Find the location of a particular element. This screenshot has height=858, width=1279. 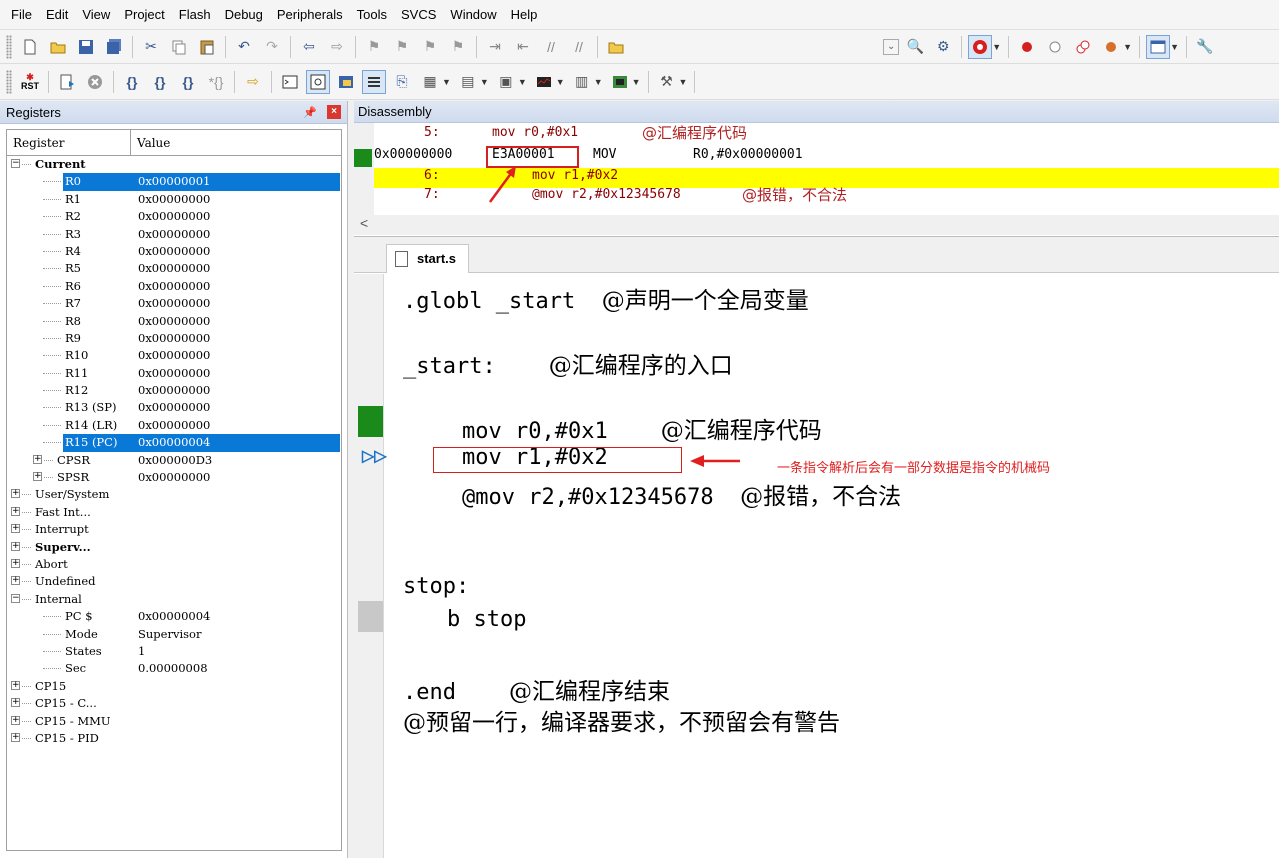

editor-gutter is located at coordinates (369, 566).